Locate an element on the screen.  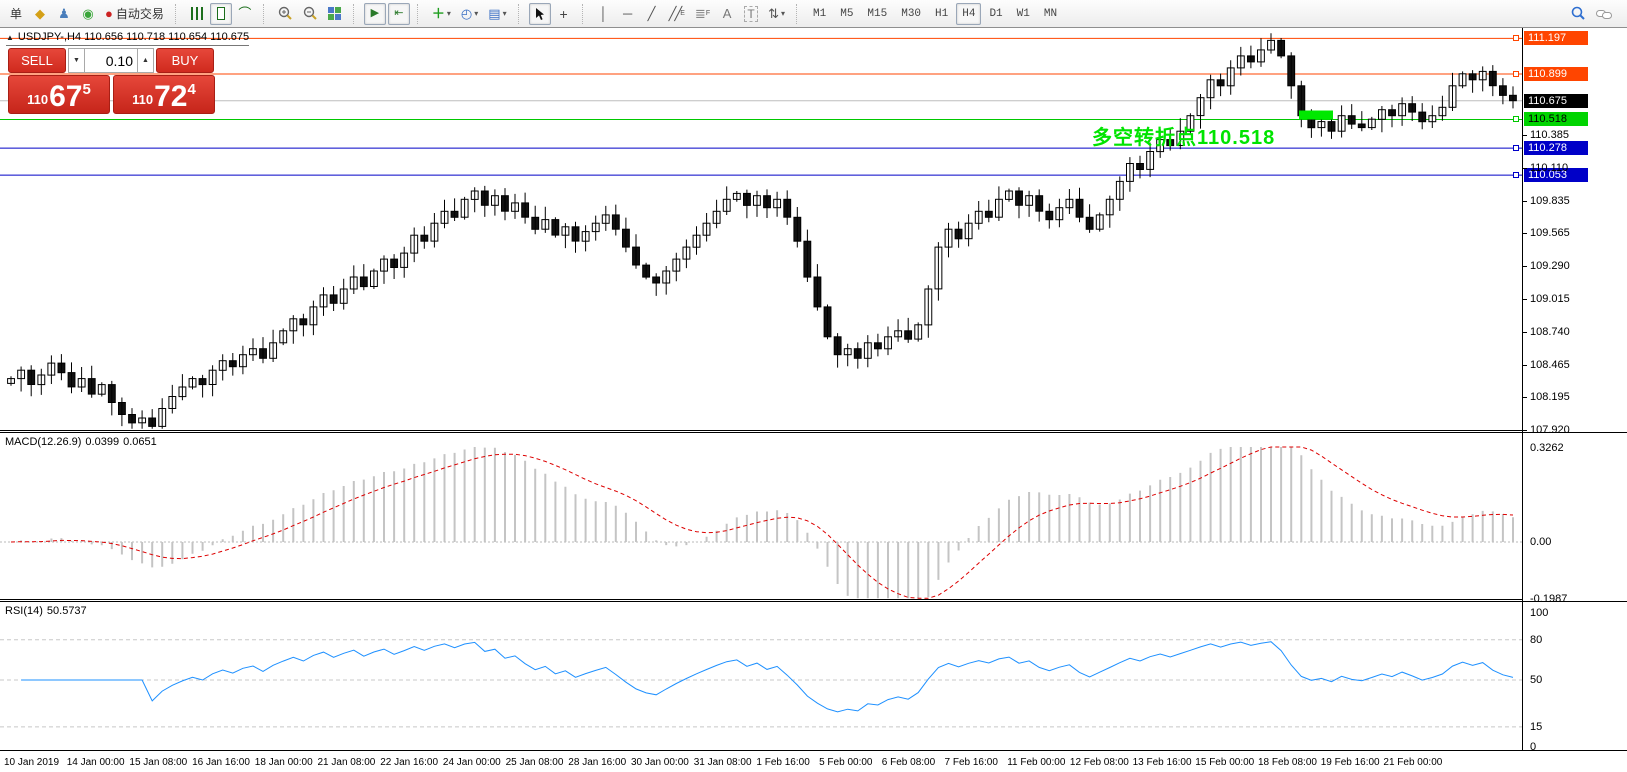
cursor-button is located at coordinates (539, 13).